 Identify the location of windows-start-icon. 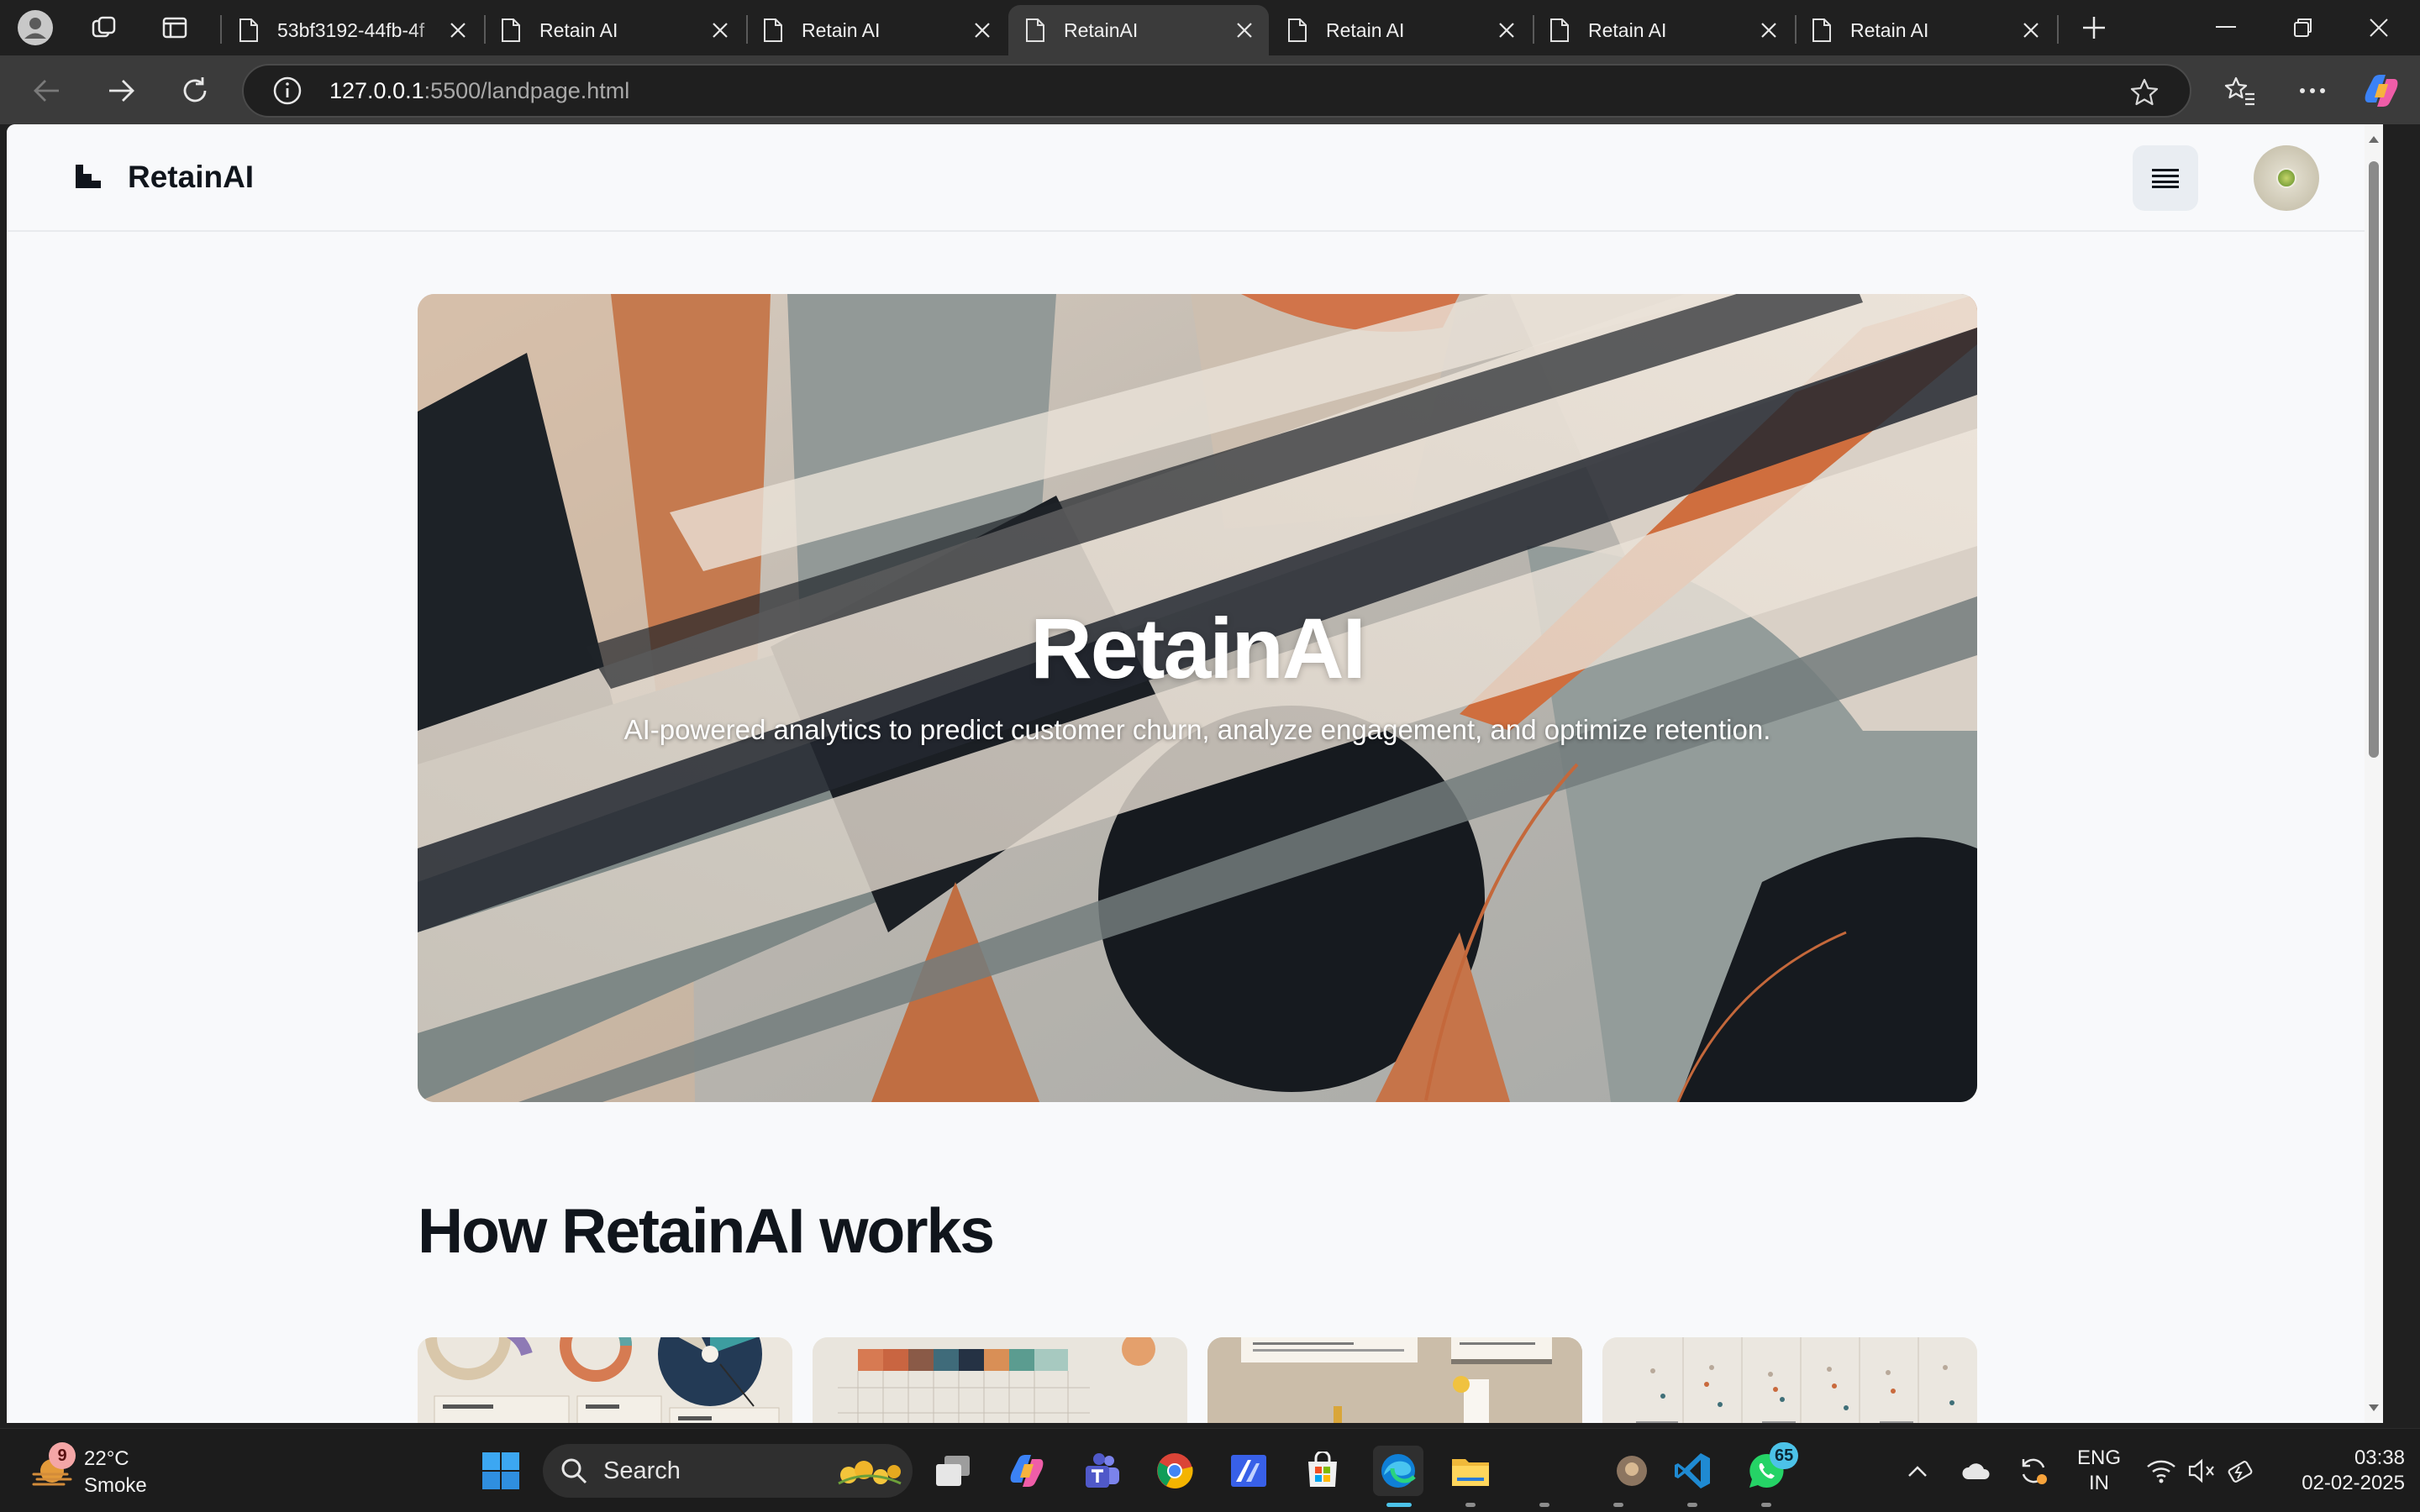
(500, 1470).